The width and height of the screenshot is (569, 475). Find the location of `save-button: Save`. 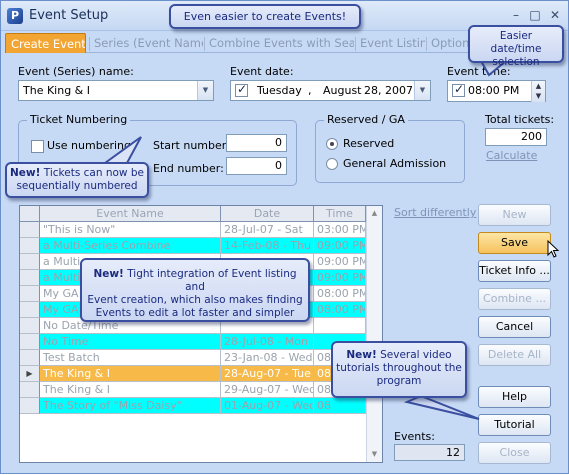

save-button: Save is located at coordinates (514, 243).